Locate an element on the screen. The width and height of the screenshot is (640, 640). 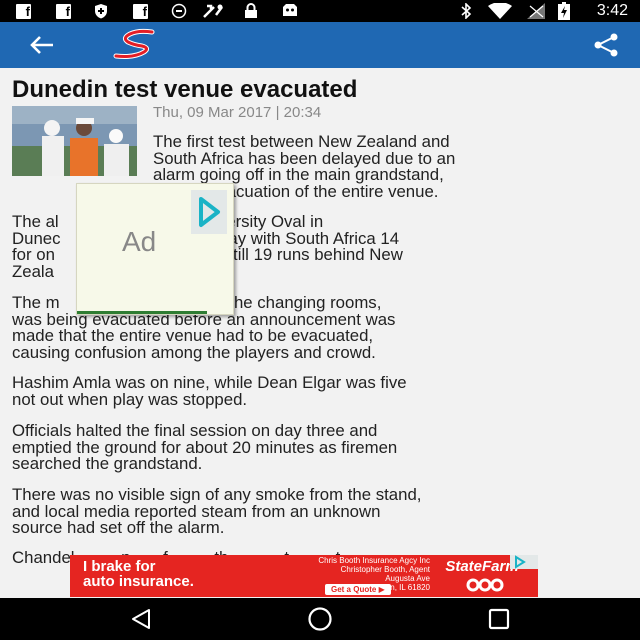
back-triangle-icon is located at coordinates (141, 619).